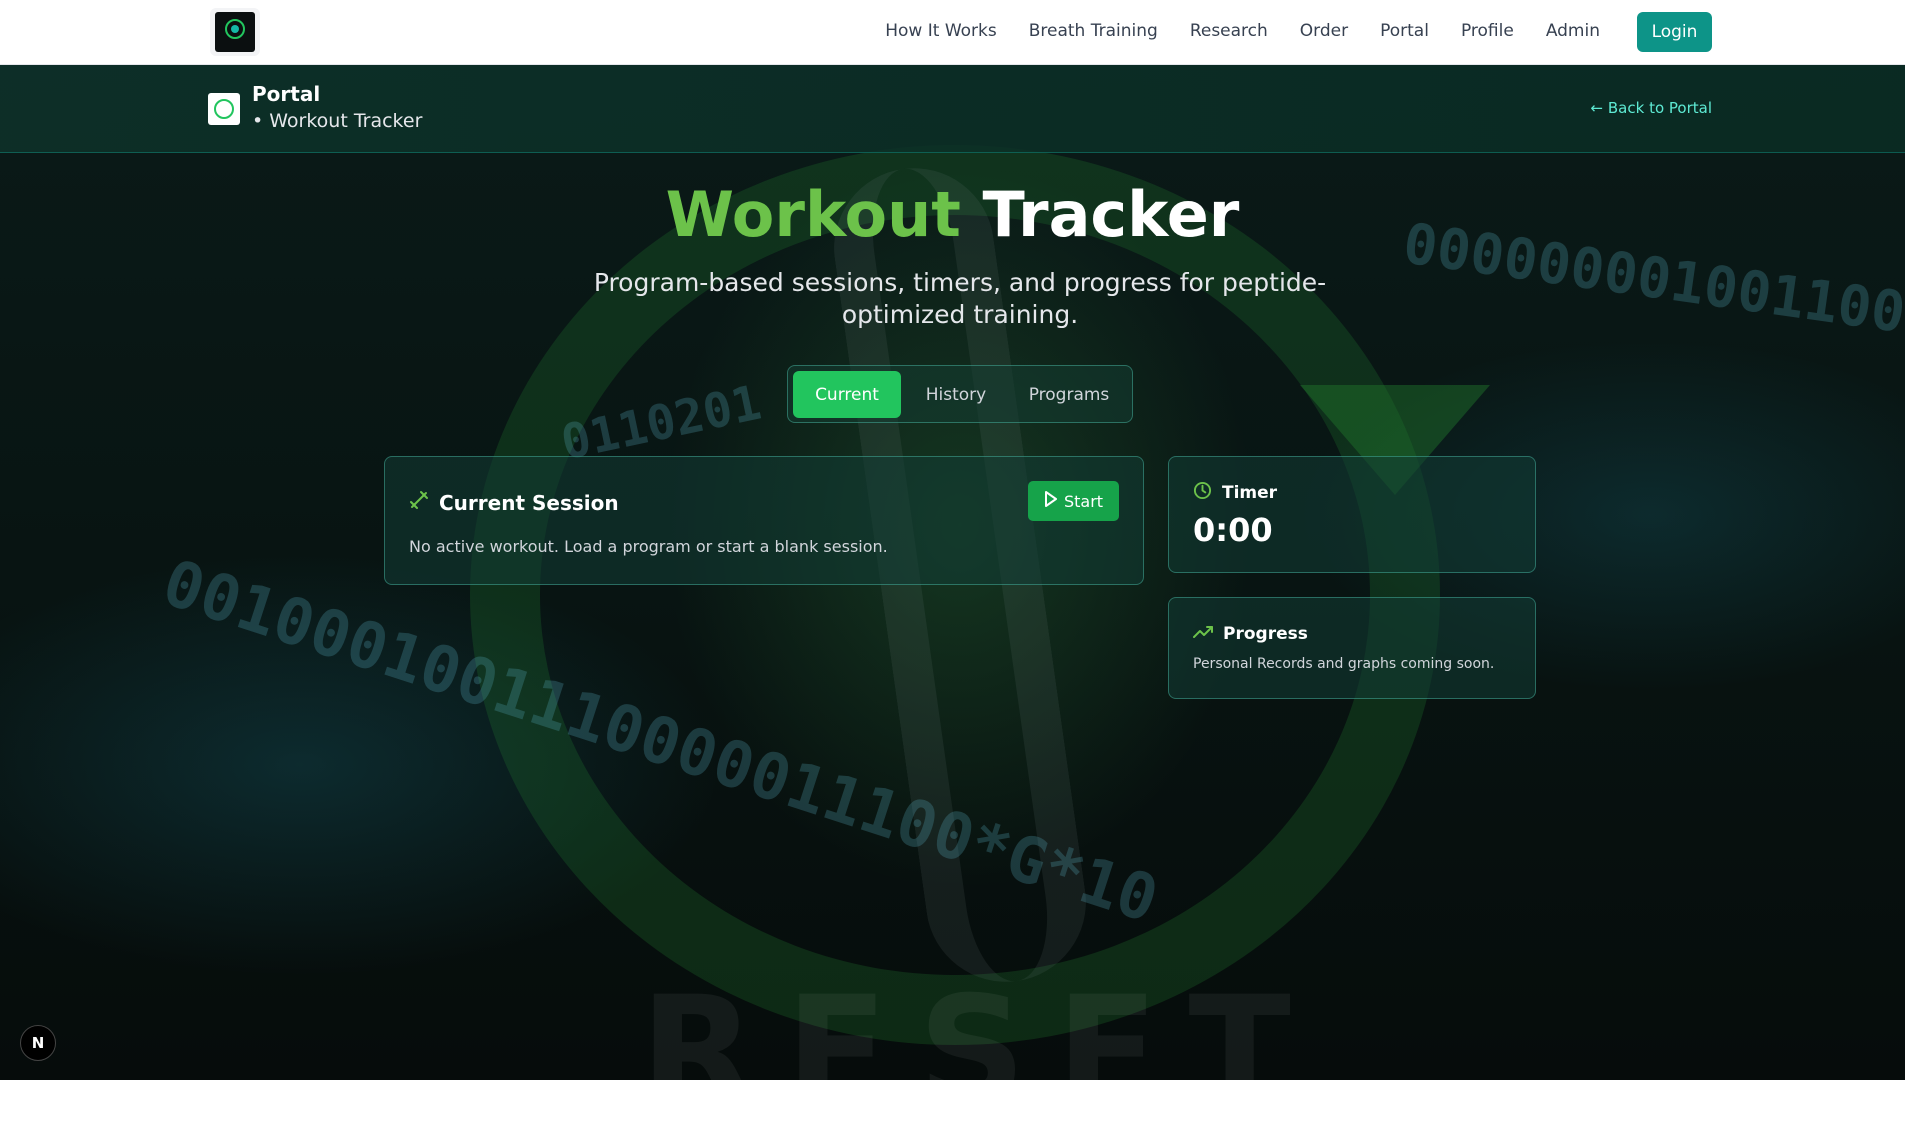 The image size is (1905, 1144). What do you see at coordinates (847, 394) in the screenshot?
I see `tab-current: Current` at bounding box center [847, 394].